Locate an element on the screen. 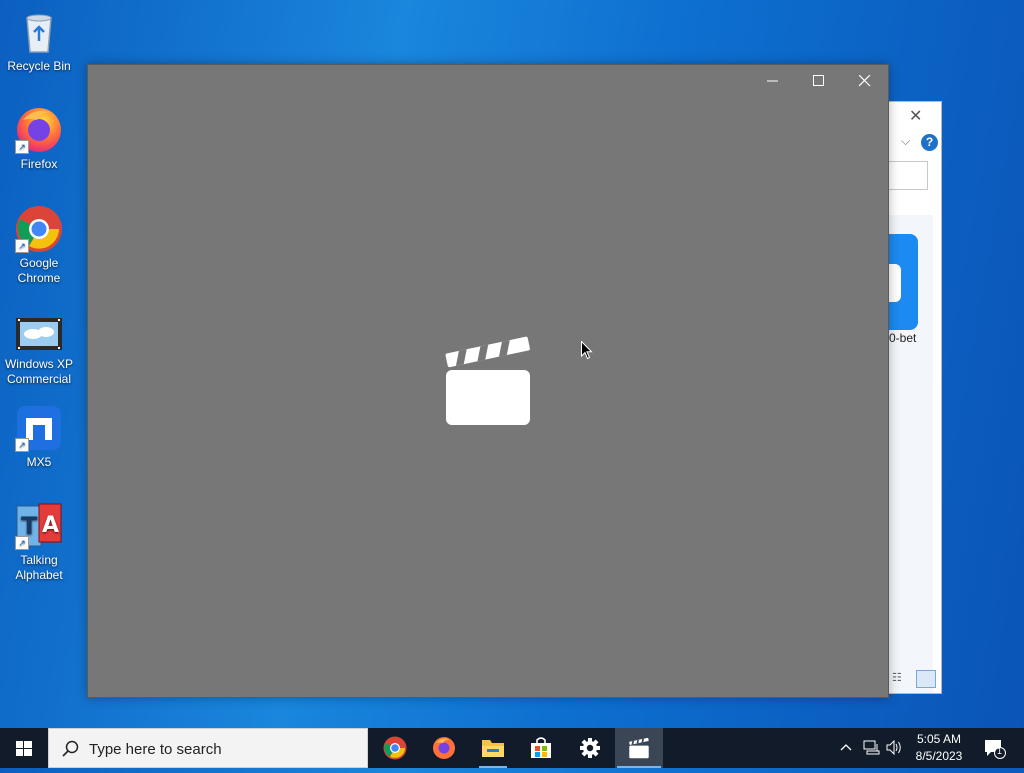 Image resolution: width=1024 pixels, height=773 pixels. details-view-icon: ☷ is located at coordinates (897, 677).